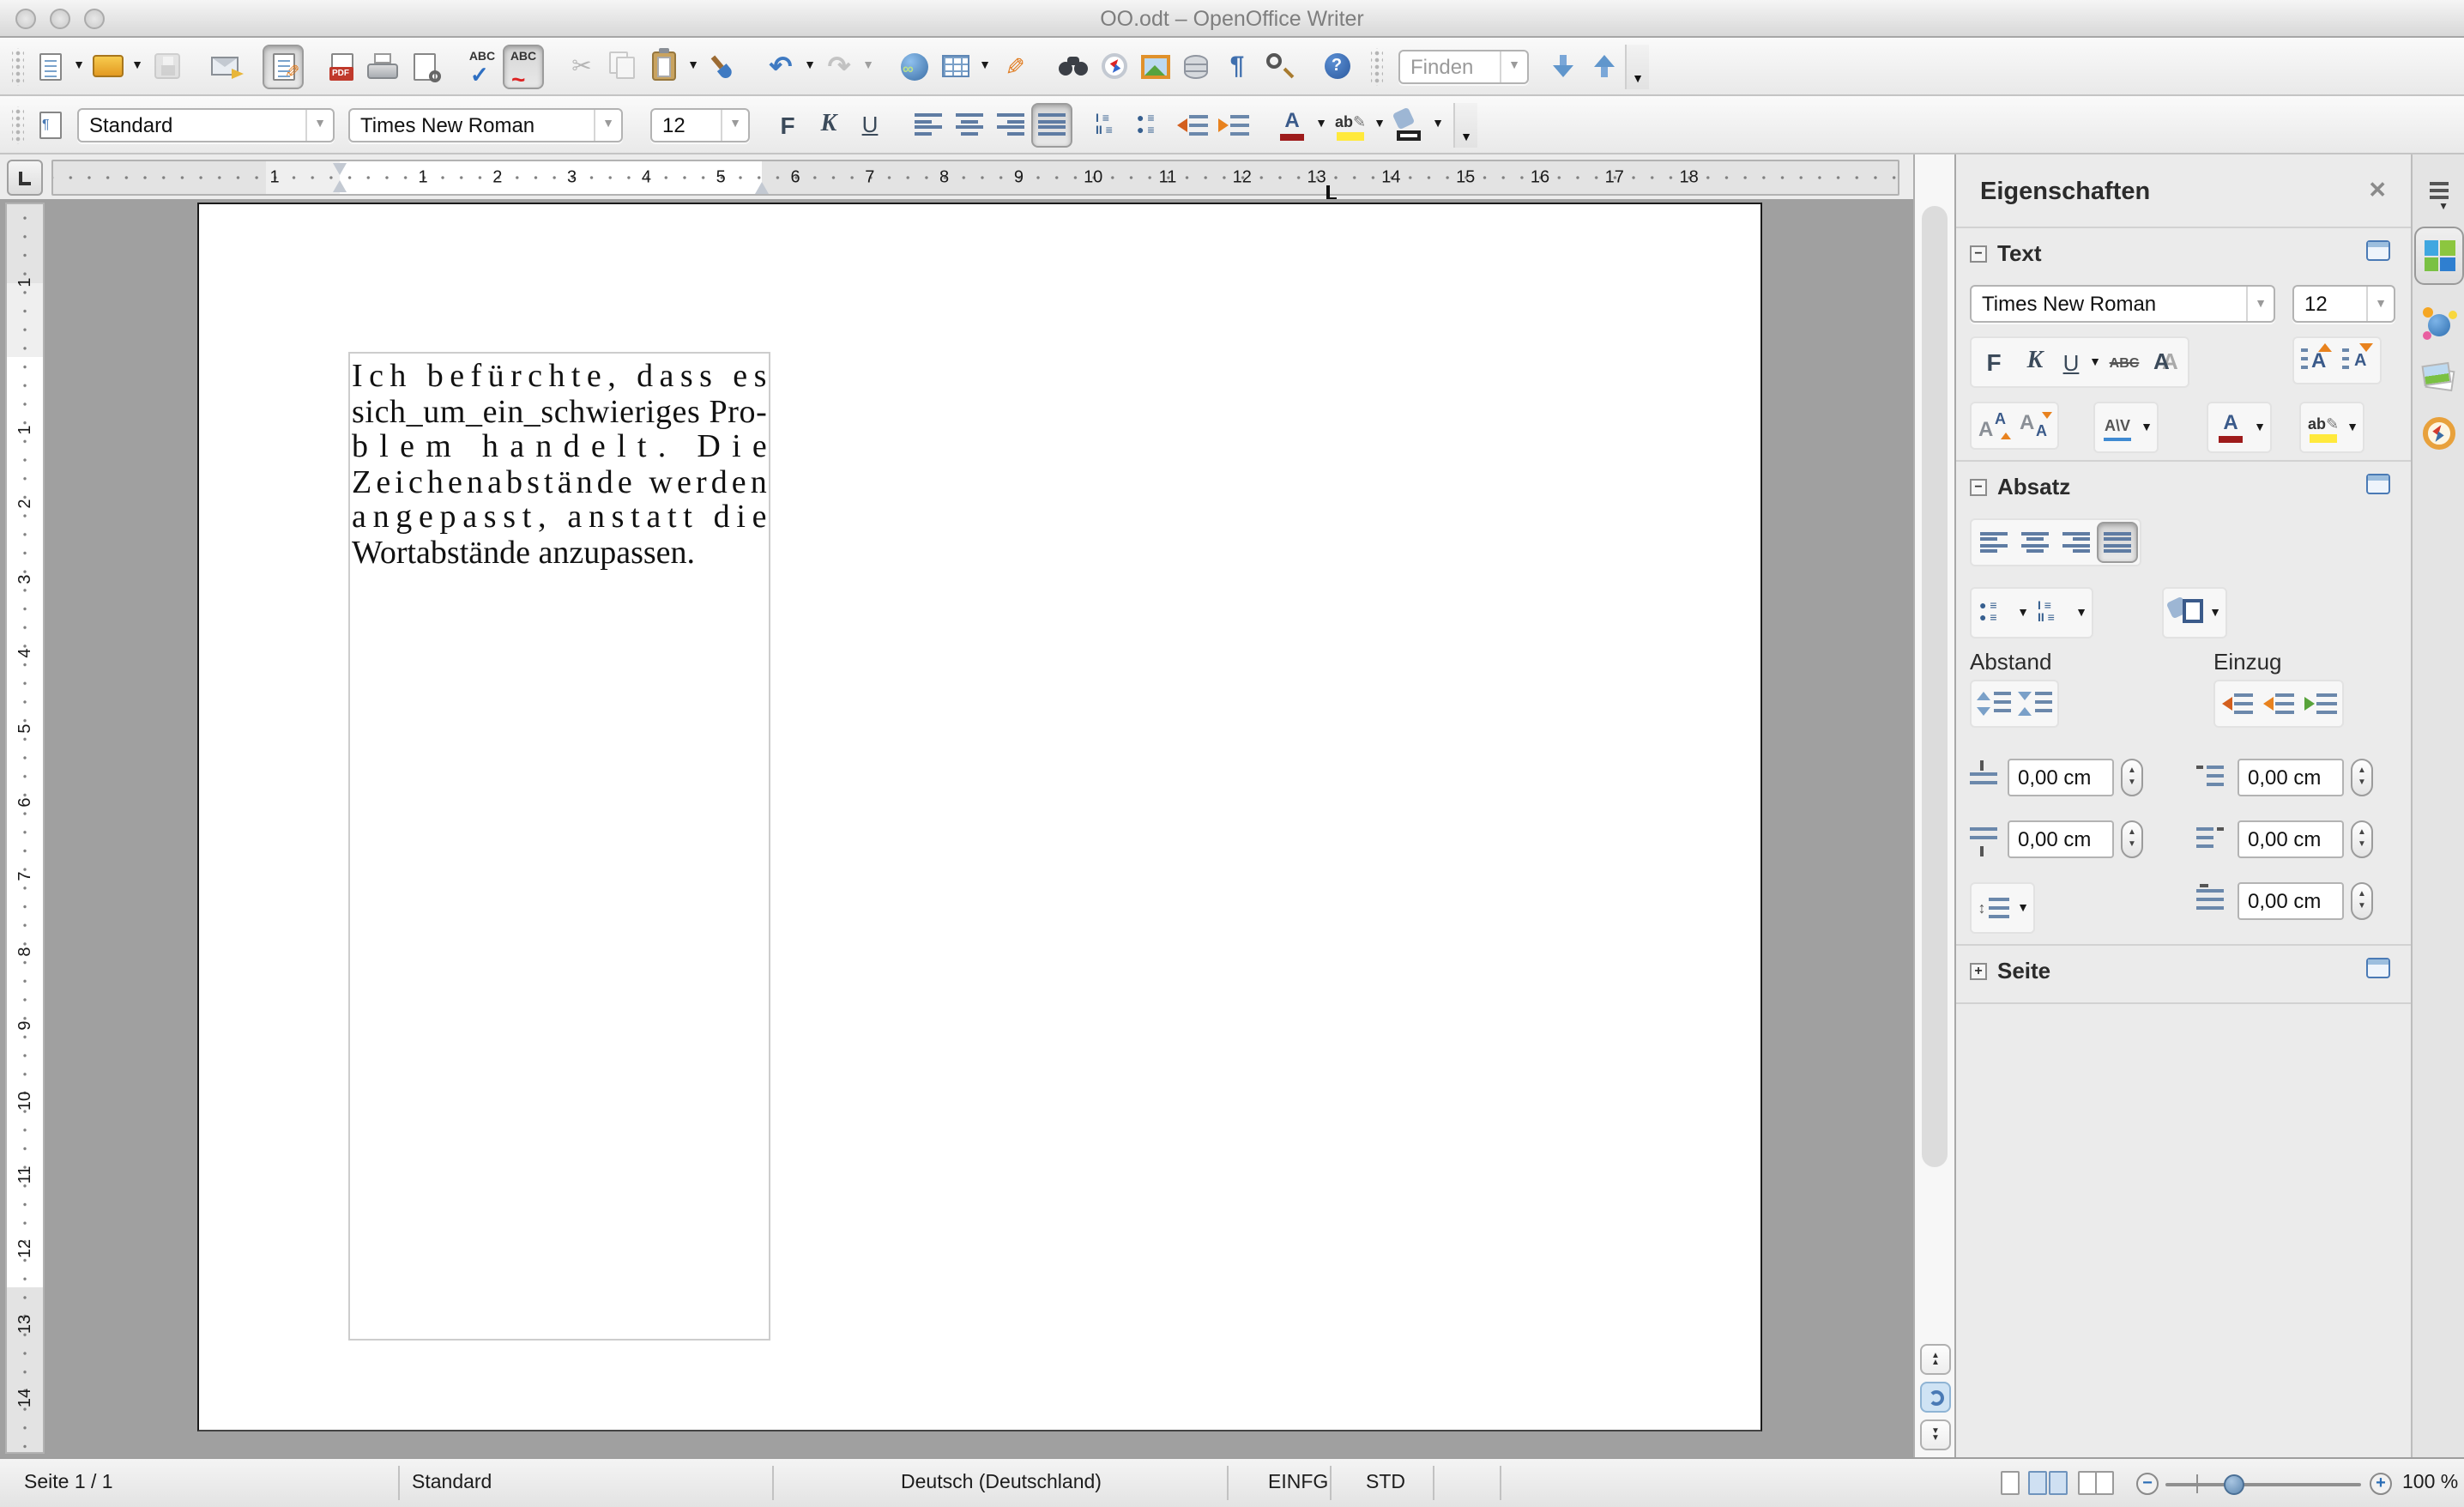  Describe the element at coordinates (1292, 124) in the screenshot. I see `font-color-button: A` at that location.